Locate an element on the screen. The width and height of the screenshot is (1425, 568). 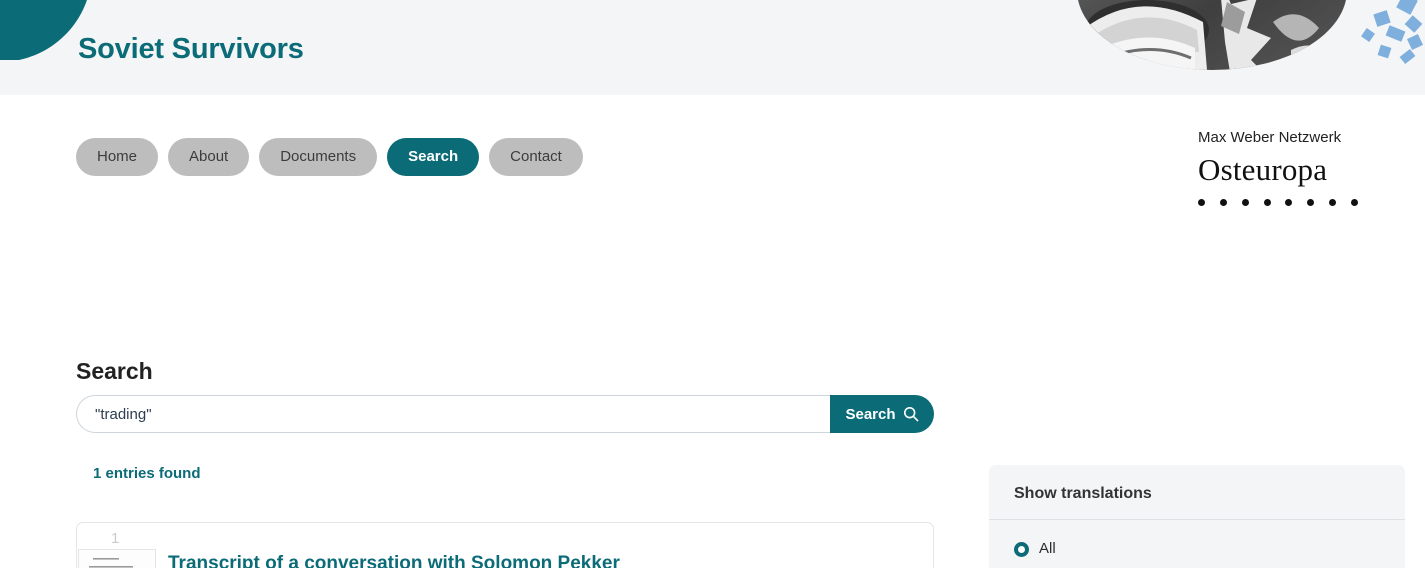
partner-logo: Max Weber Netzwerk Osteuropa is located at coordinates (1285, 167).